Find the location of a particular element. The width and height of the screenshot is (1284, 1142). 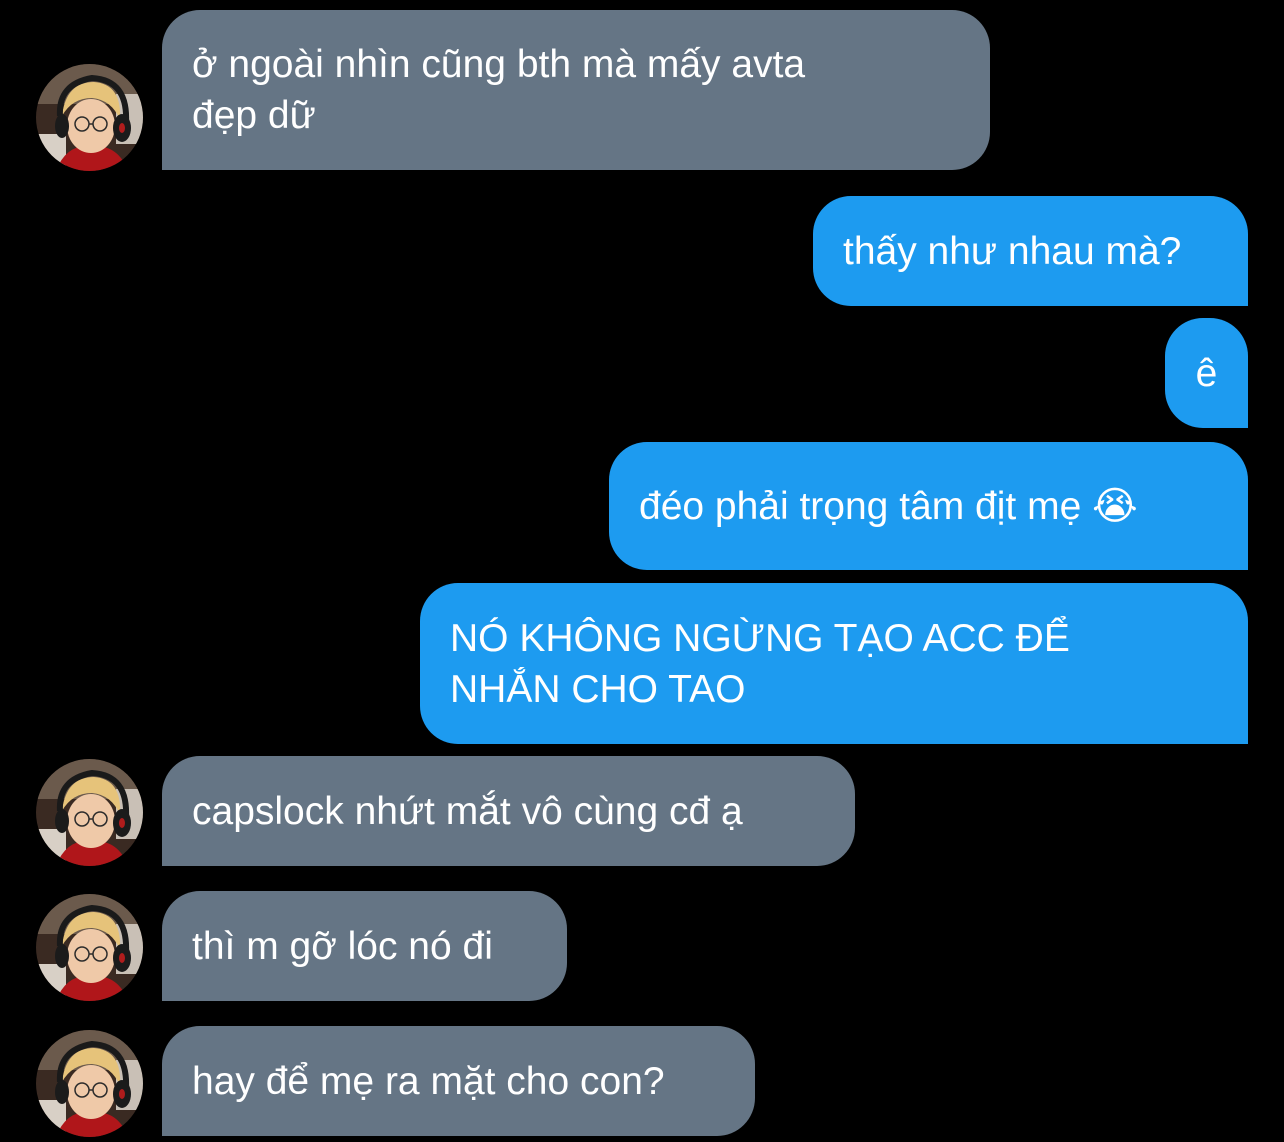

message-bubble-outgoing: thấy như nhau mà? is located at coordinates (1030, 251).